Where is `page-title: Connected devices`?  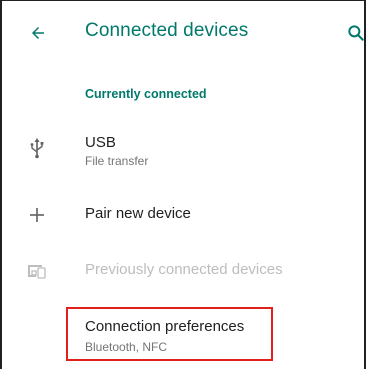
page-title: Connected devices is located at coordinates (167, 30).